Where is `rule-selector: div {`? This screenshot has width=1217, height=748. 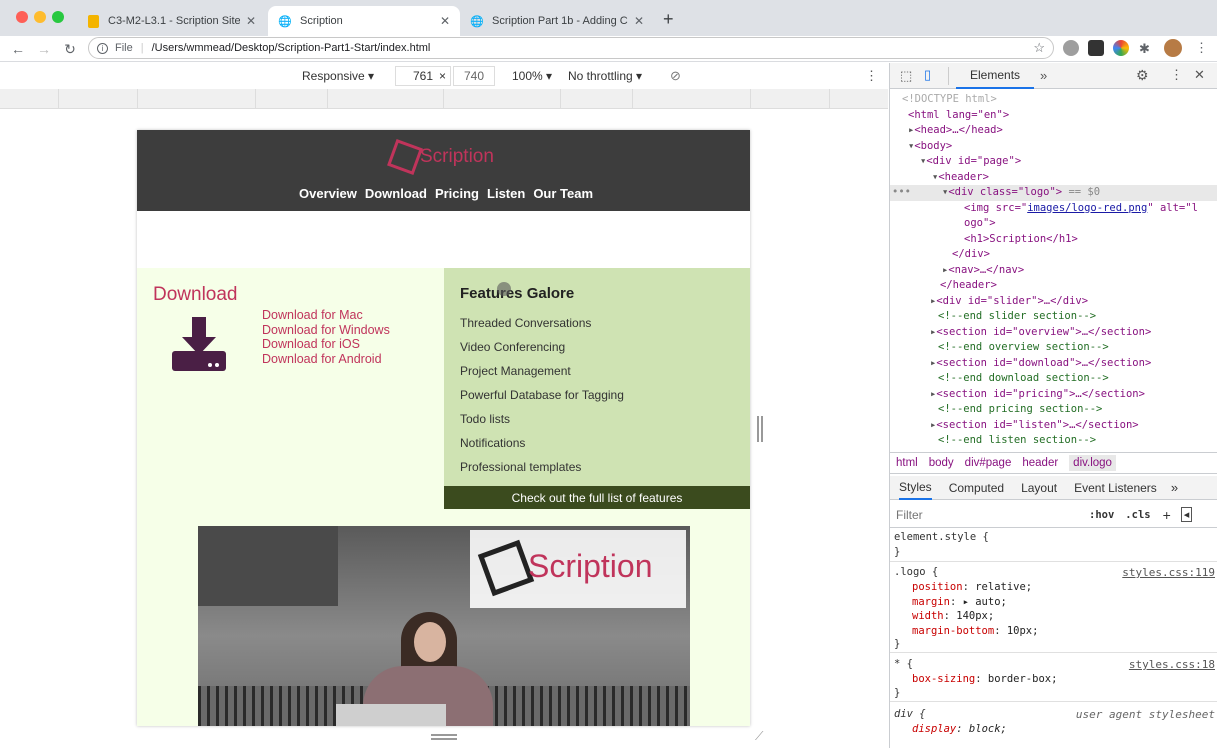
rule-selector: div { is located at coordinates (910, 714).